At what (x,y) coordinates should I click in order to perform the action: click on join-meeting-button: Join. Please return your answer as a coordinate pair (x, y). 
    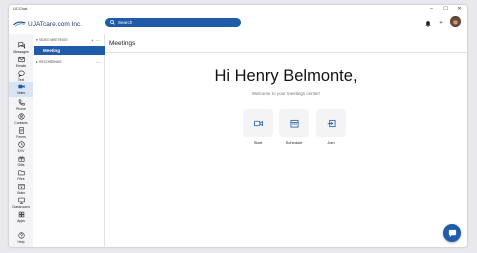
    Looking at the image, I should click on (331, 127).